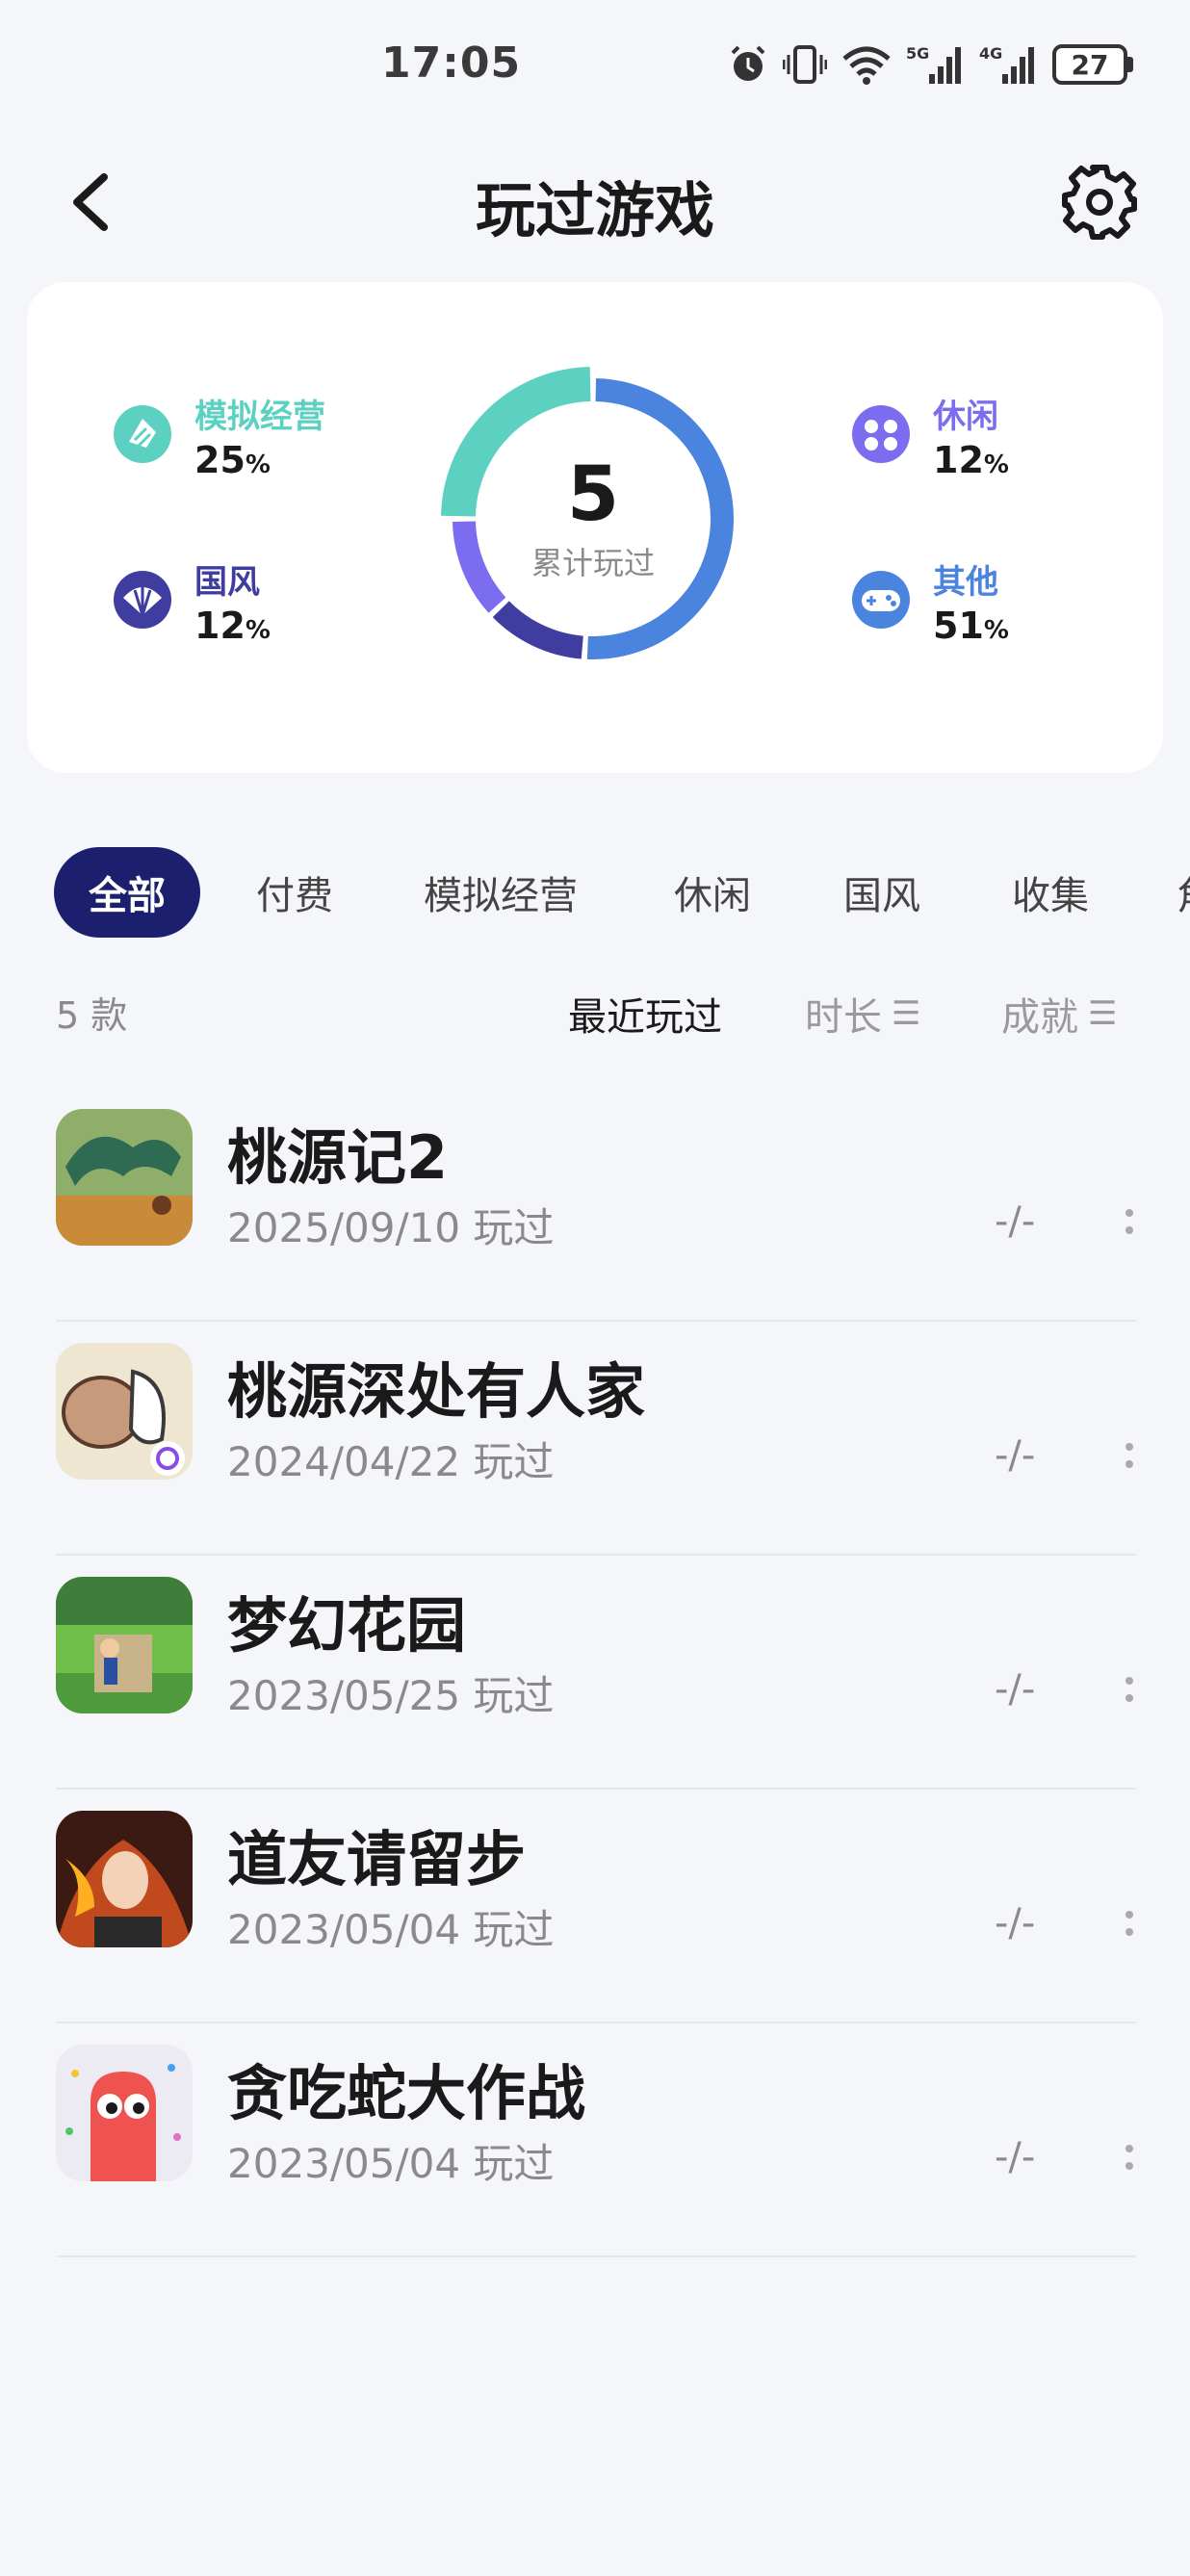 This screenshot has height=2576, width=1190. I want to click on tab-all: 全部, so click(127, 893).